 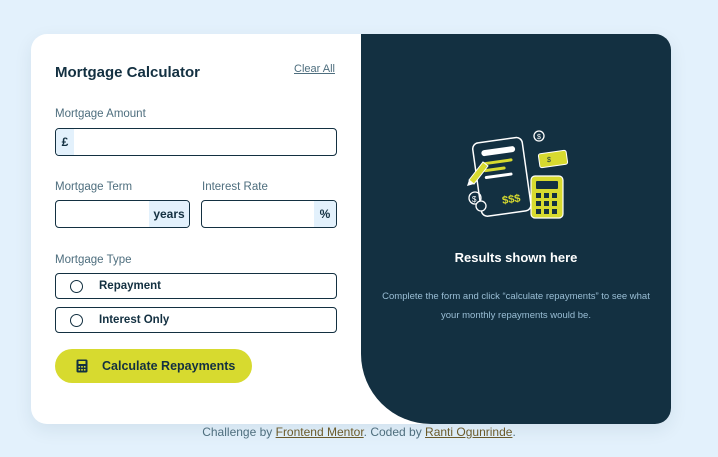 What do you see at coordinates (468, 432) in the screenshot?
I see `author-link: Ranti Ogunrinde` at bounding box center [468, 432].